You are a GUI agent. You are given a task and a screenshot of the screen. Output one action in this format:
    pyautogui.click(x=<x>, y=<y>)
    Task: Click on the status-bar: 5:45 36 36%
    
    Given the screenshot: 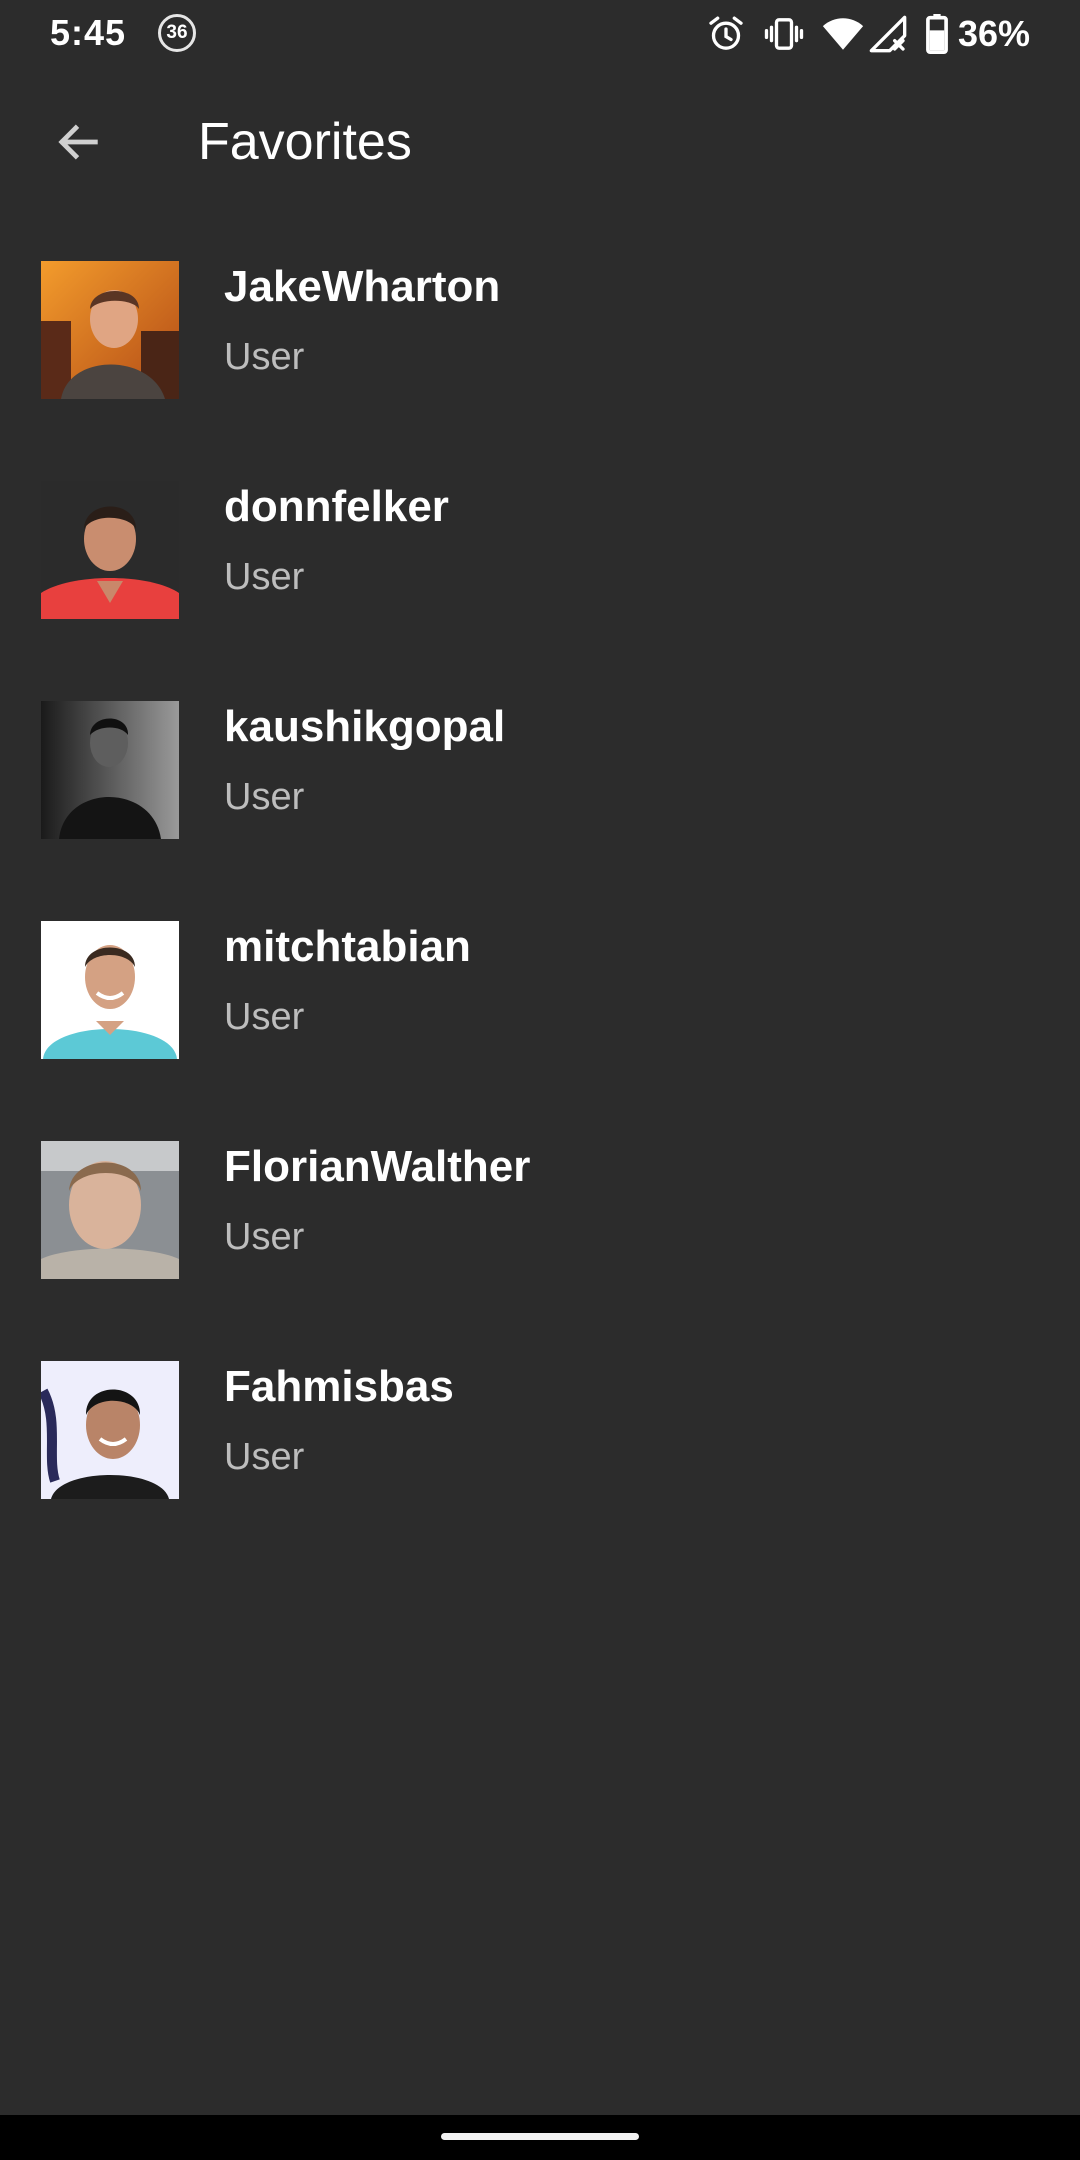 What is the action you would take?
    pyautogui.click(x=540, y=35)
    